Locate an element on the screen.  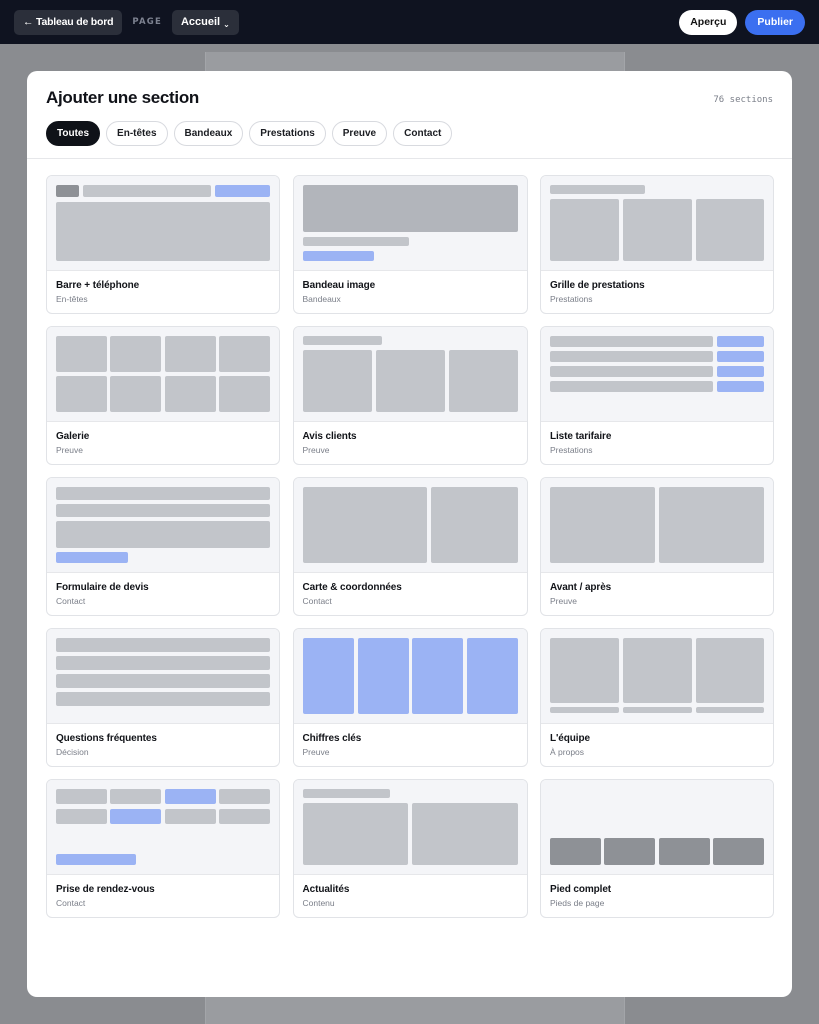
section-card-title: Formulaire de devis is located at coordinates (102, 587).